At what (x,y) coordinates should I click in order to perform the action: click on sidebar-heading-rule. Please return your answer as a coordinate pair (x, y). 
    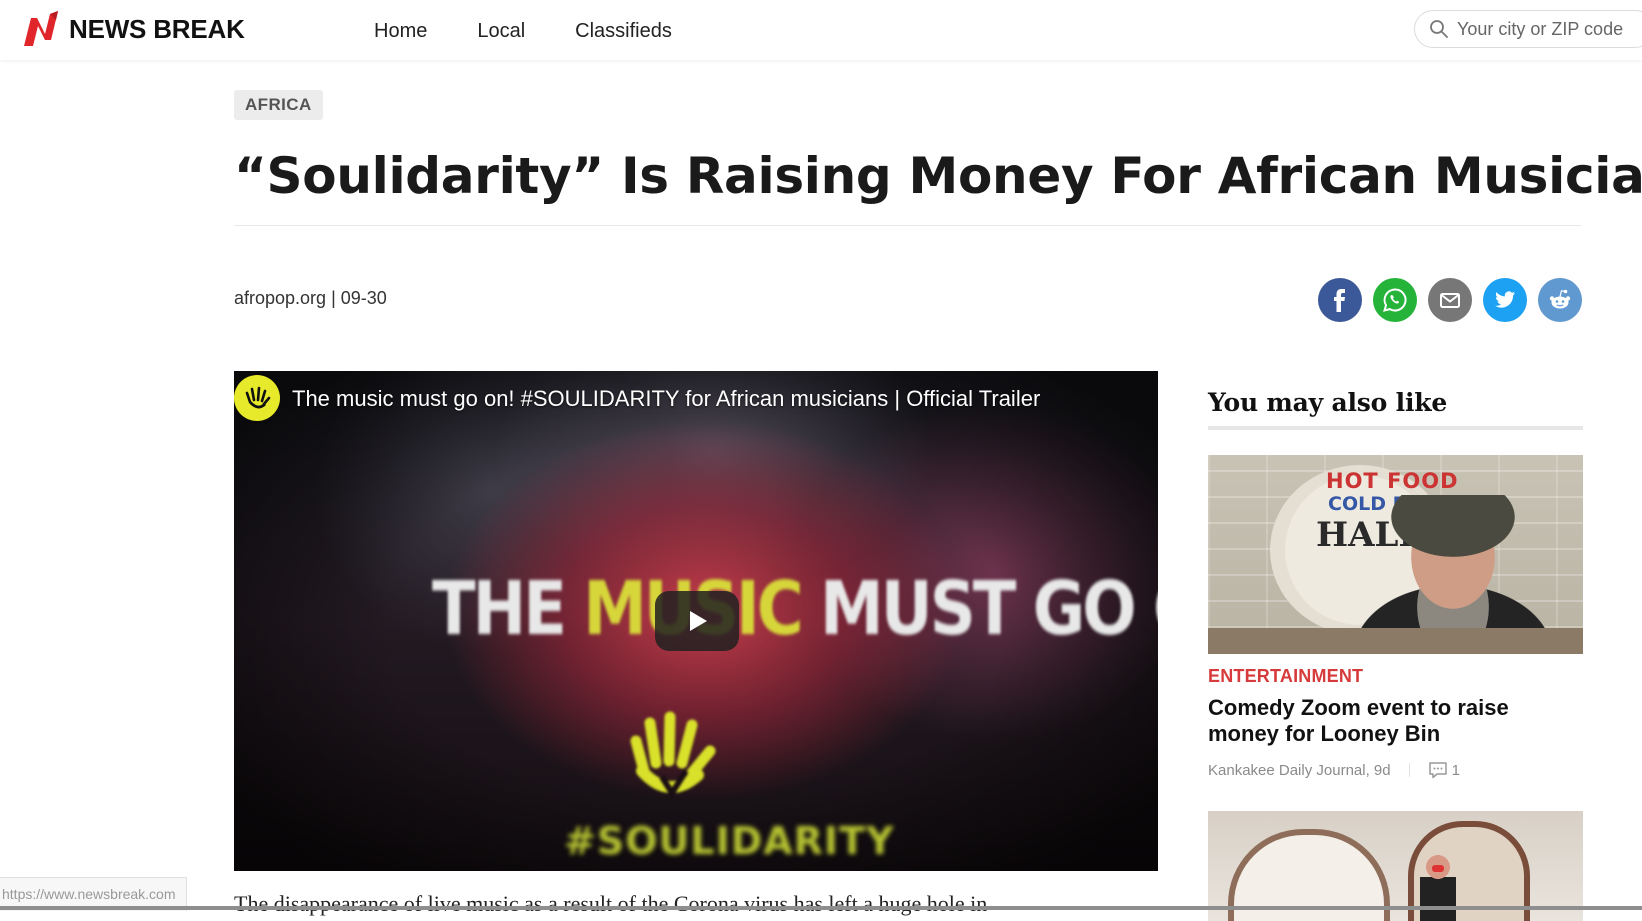
    Looking at the image, I should click on (1395, 428).